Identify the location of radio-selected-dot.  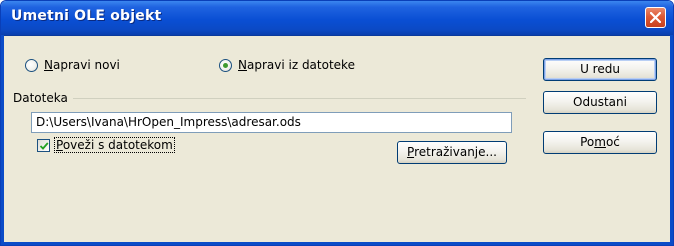
(225, 65).